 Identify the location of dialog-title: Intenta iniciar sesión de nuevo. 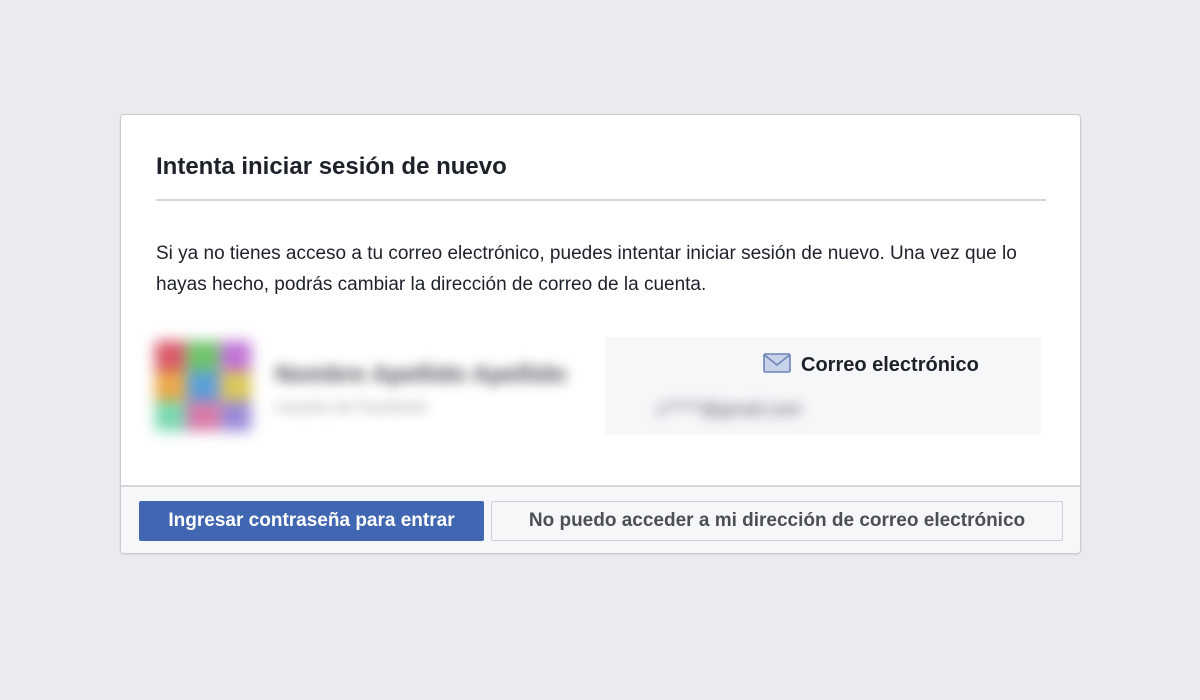
(331, 166).